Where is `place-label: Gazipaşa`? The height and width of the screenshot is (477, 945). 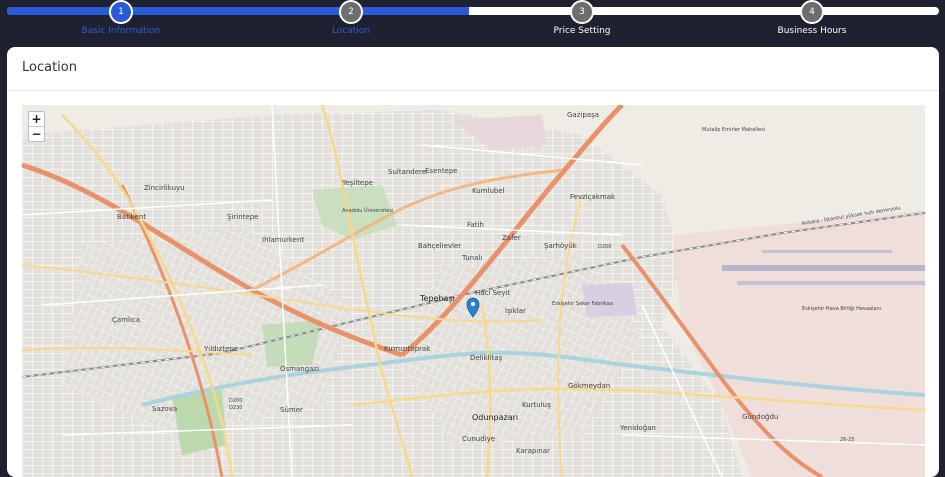 place-label: Gazipaşa is located at coordinates (583, 115).